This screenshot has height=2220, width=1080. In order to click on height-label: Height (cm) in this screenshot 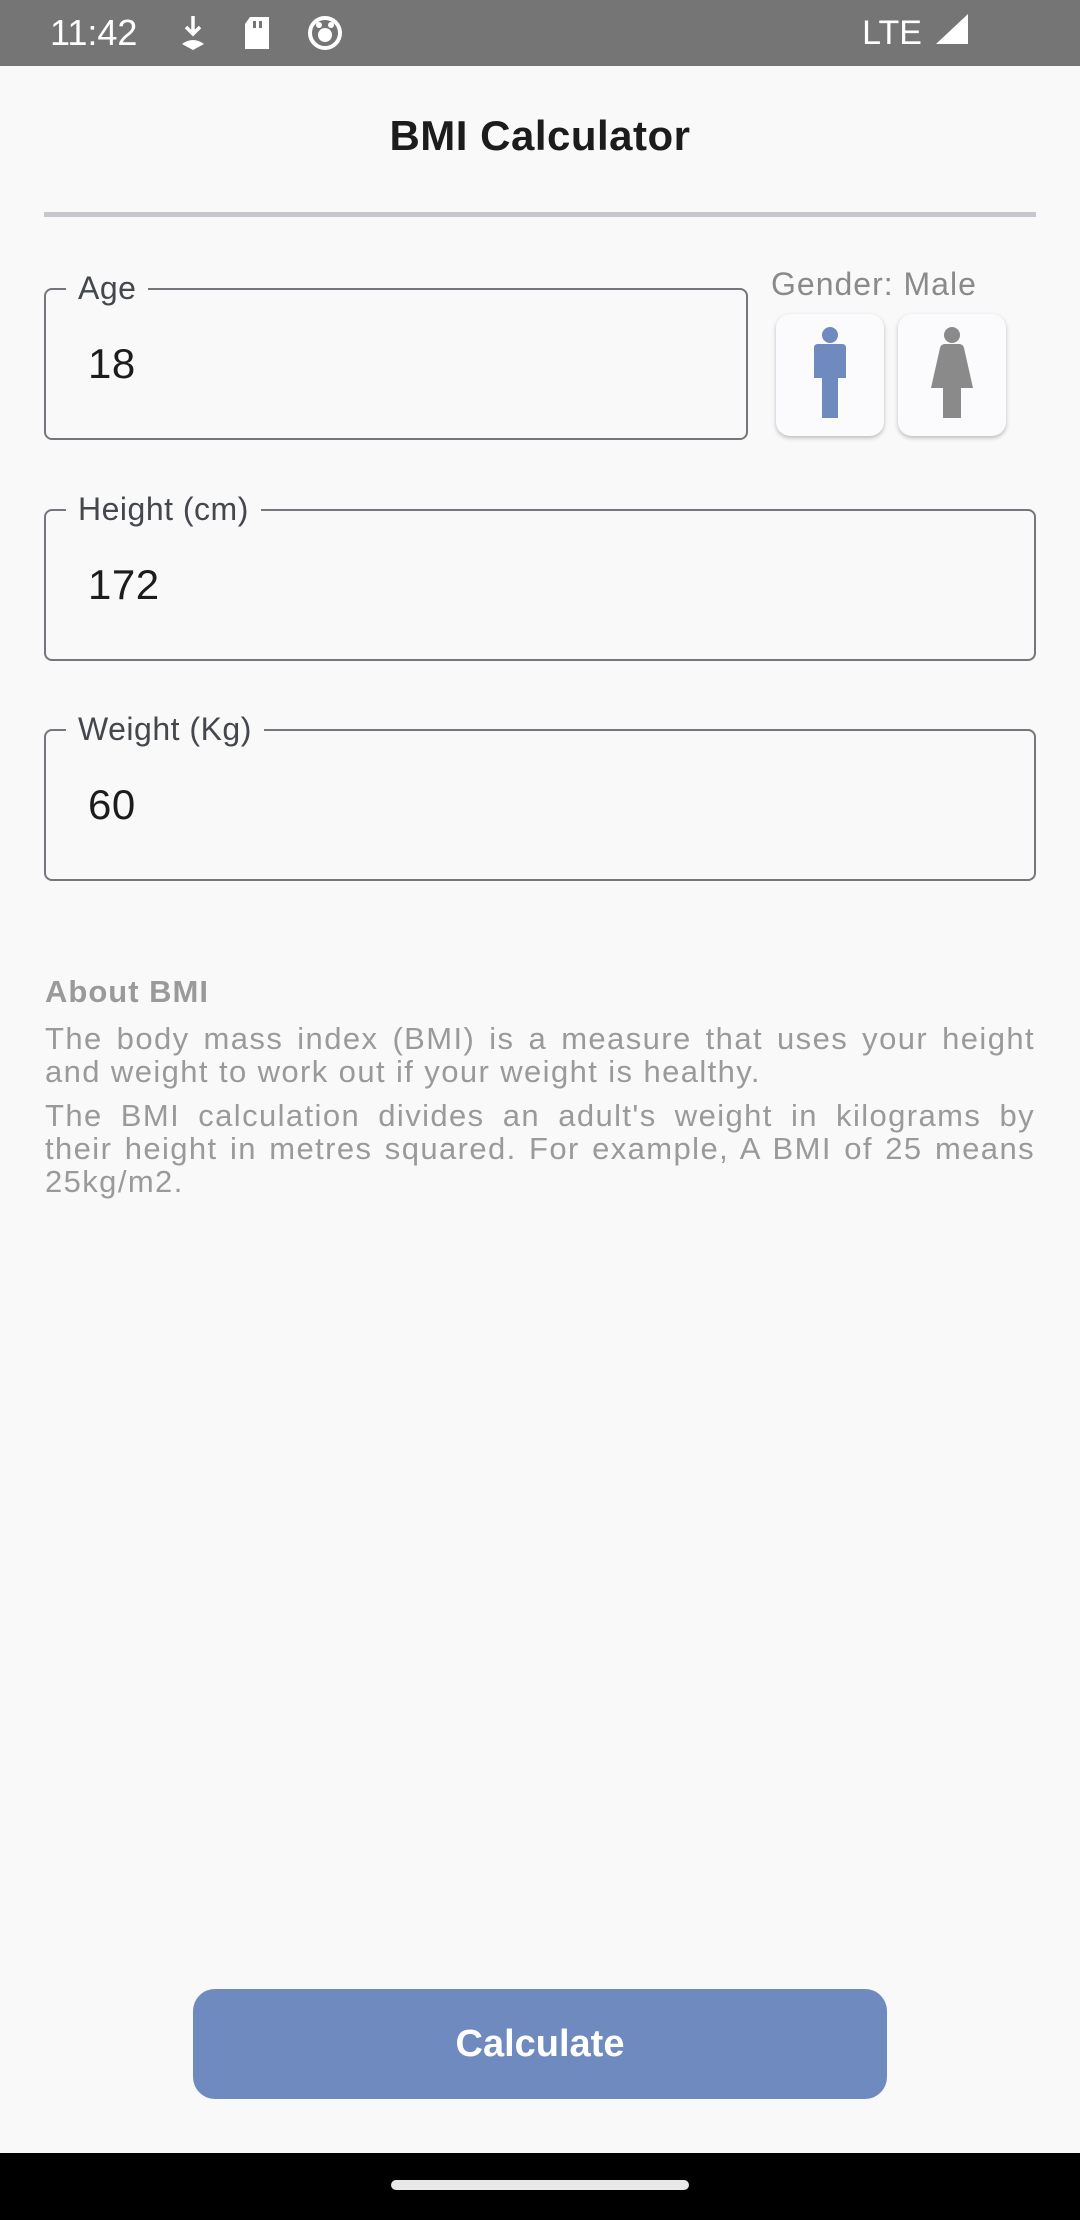, I will do `click(163, 509)`.